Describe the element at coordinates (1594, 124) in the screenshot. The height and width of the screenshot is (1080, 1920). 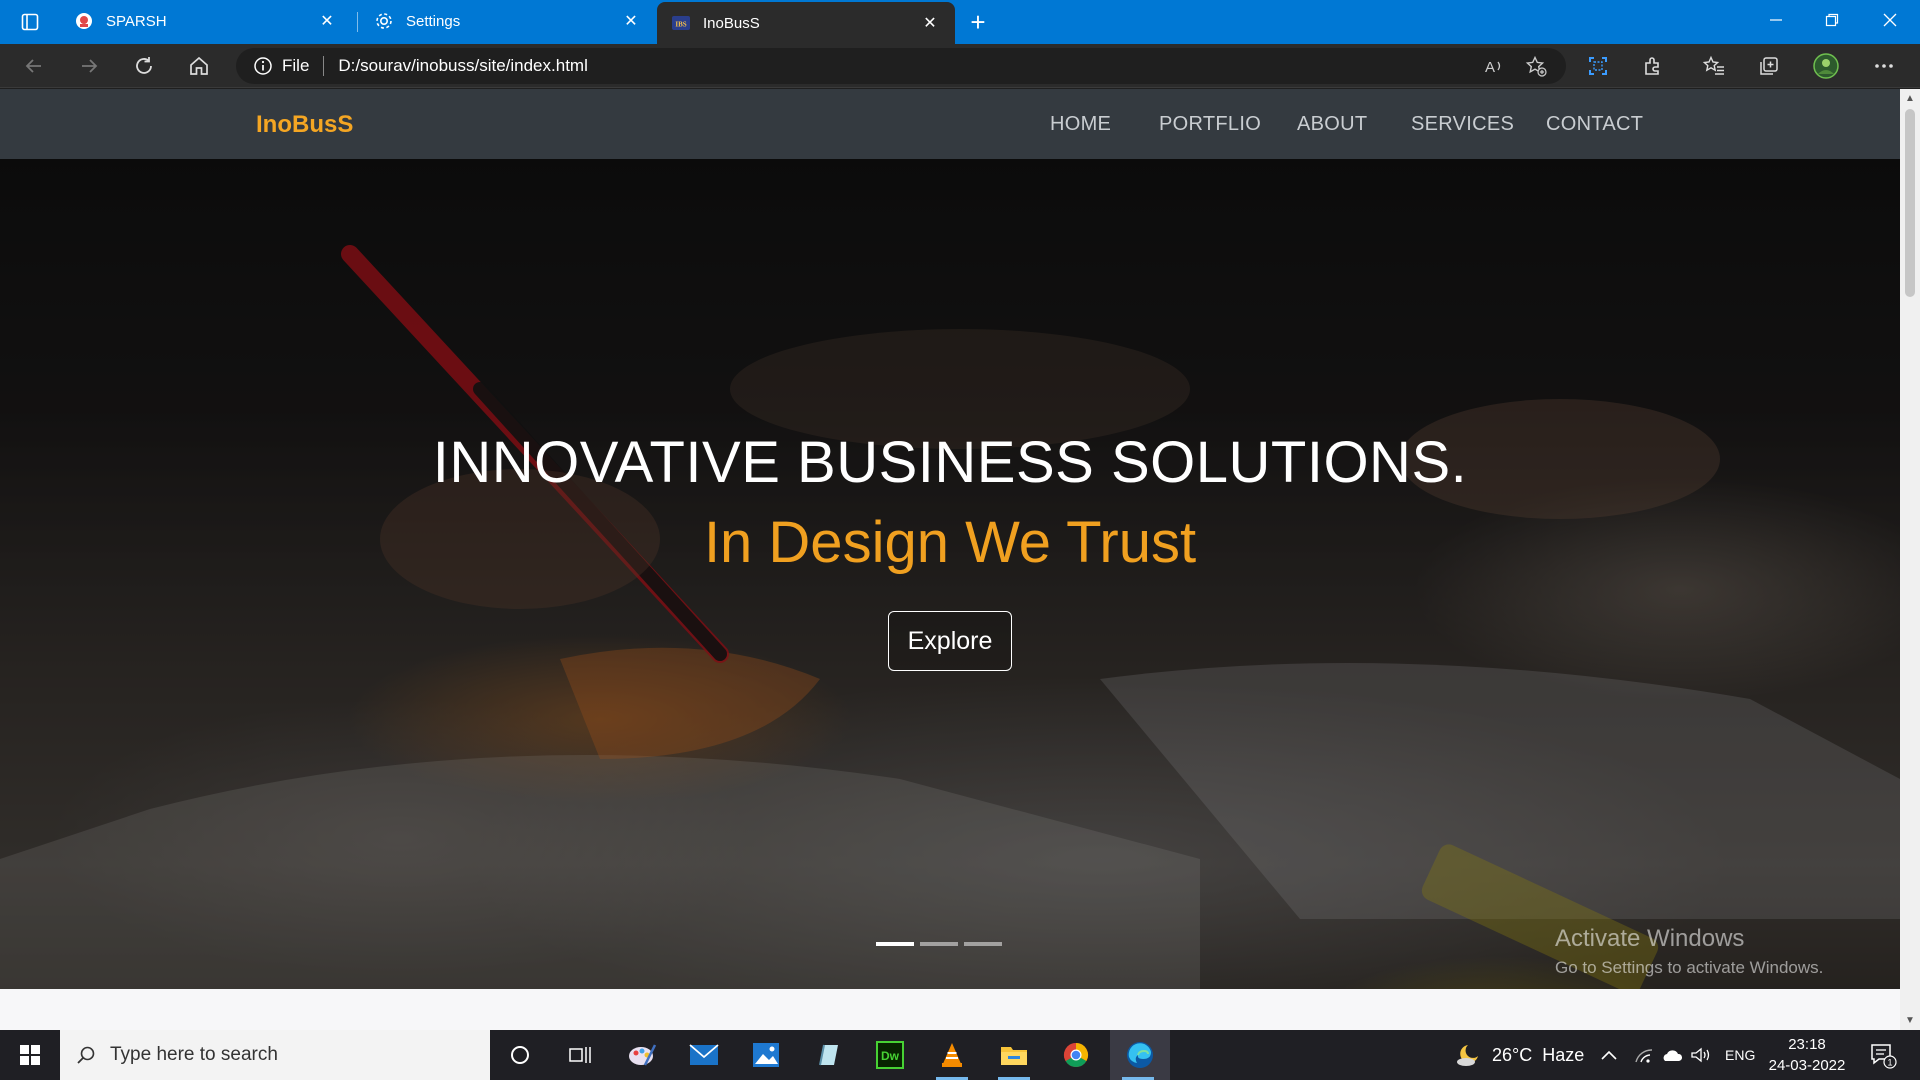
I see `nav-contact: CONTACT` at that location.